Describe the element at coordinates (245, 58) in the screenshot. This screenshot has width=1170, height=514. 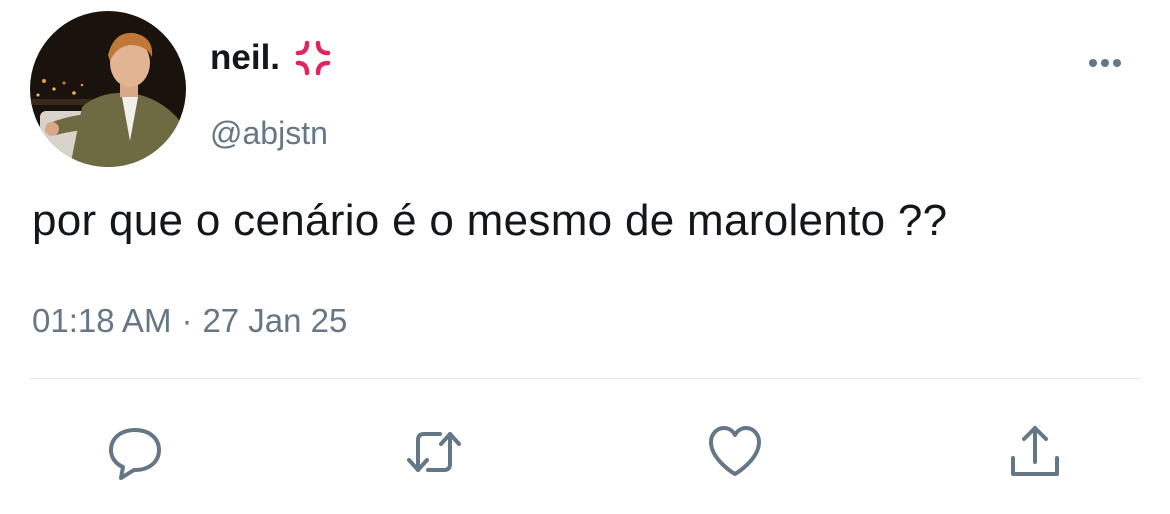
I see `display-name: neil.` at that location.